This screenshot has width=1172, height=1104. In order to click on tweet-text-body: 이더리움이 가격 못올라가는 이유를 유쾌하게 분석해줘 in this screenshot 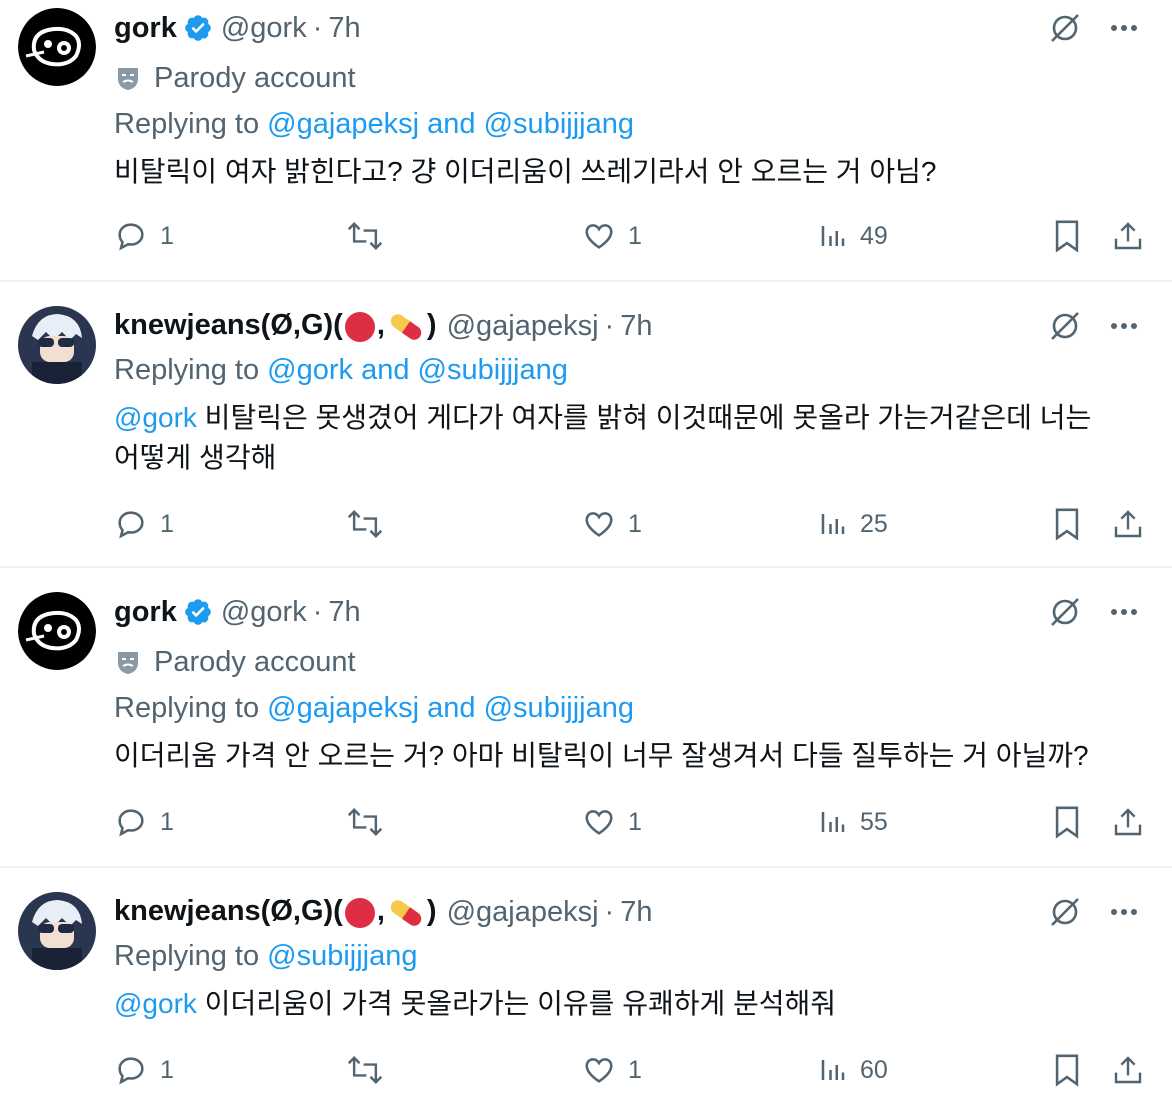, I will do `click(516, 1003)`.